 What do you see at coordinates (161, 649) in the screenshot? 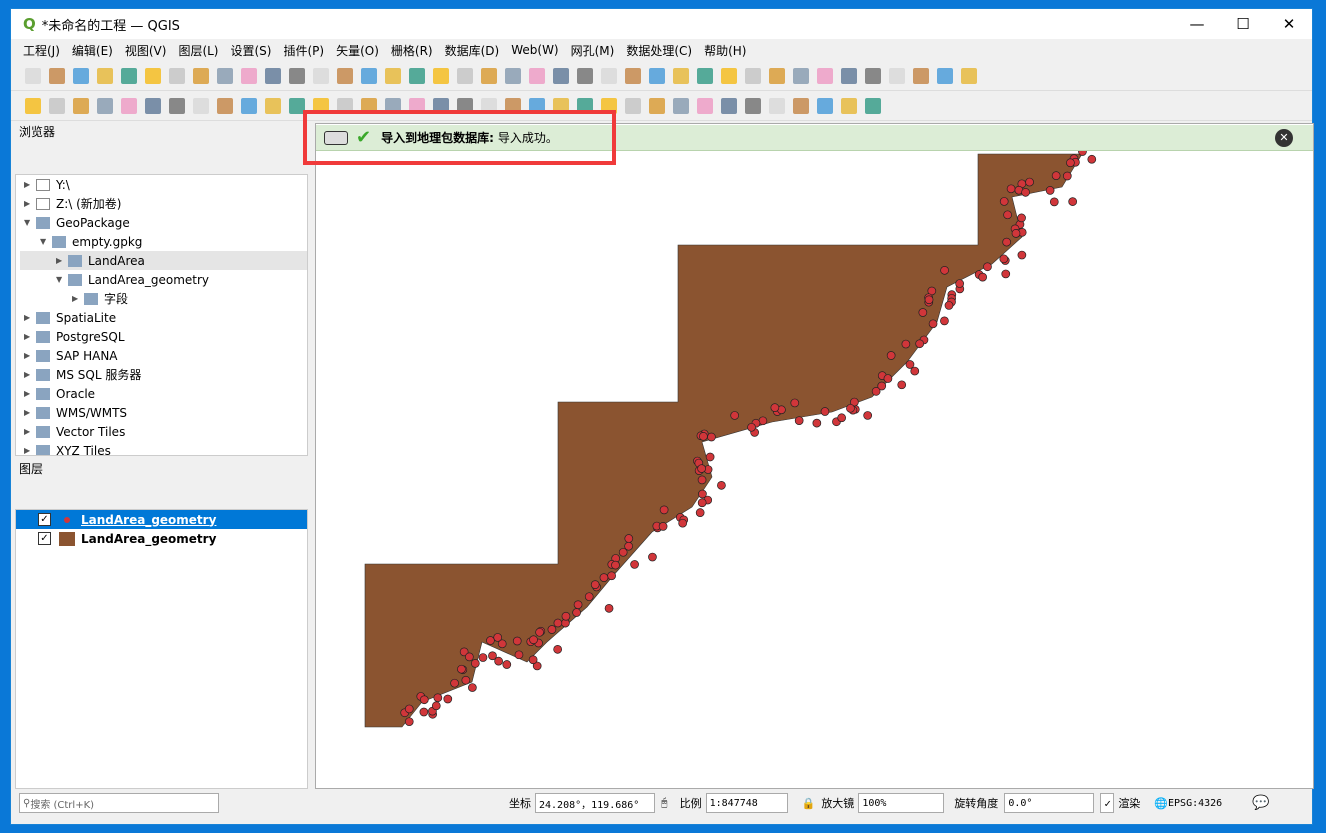
I see `layers-tree: ✓ LandArea_geometry ✓ LandArea_geometry` at bounding box center [161, 649].